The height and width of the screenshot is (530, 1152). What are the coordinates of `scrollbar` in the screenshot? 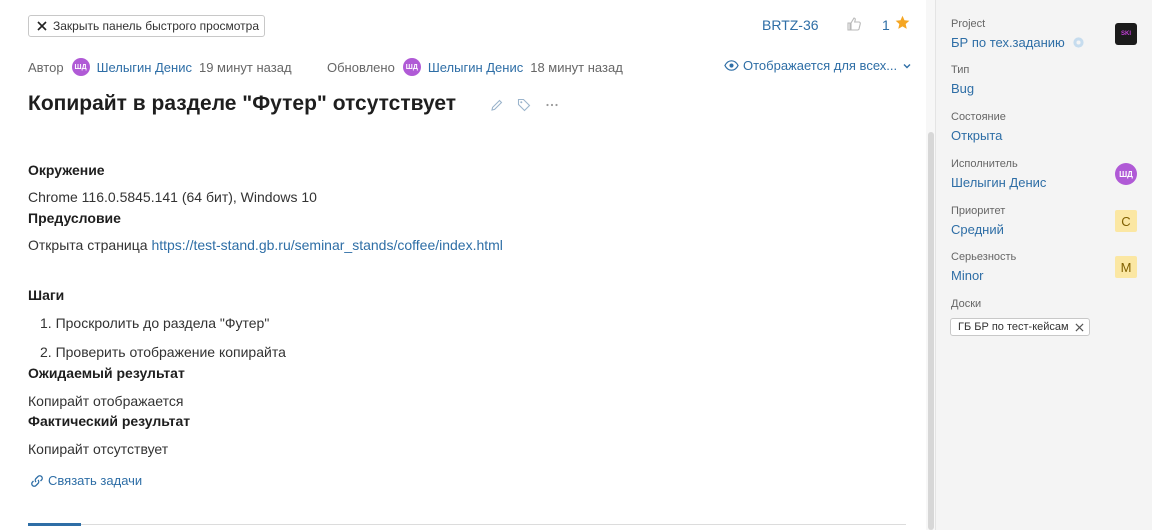 It's located at (931, 265).